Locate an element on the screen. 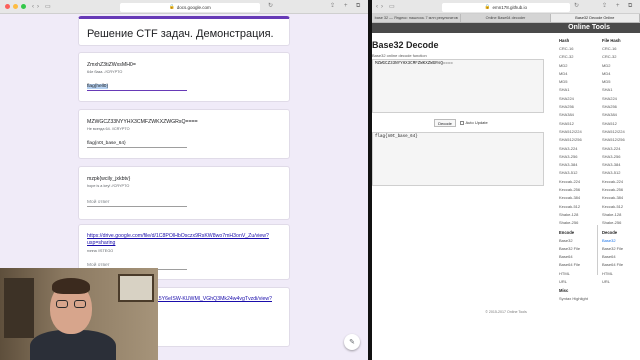 The image size is (640, 360). answer-input-2: flag{n0t_base_64} is located at coordinates (137, 144).